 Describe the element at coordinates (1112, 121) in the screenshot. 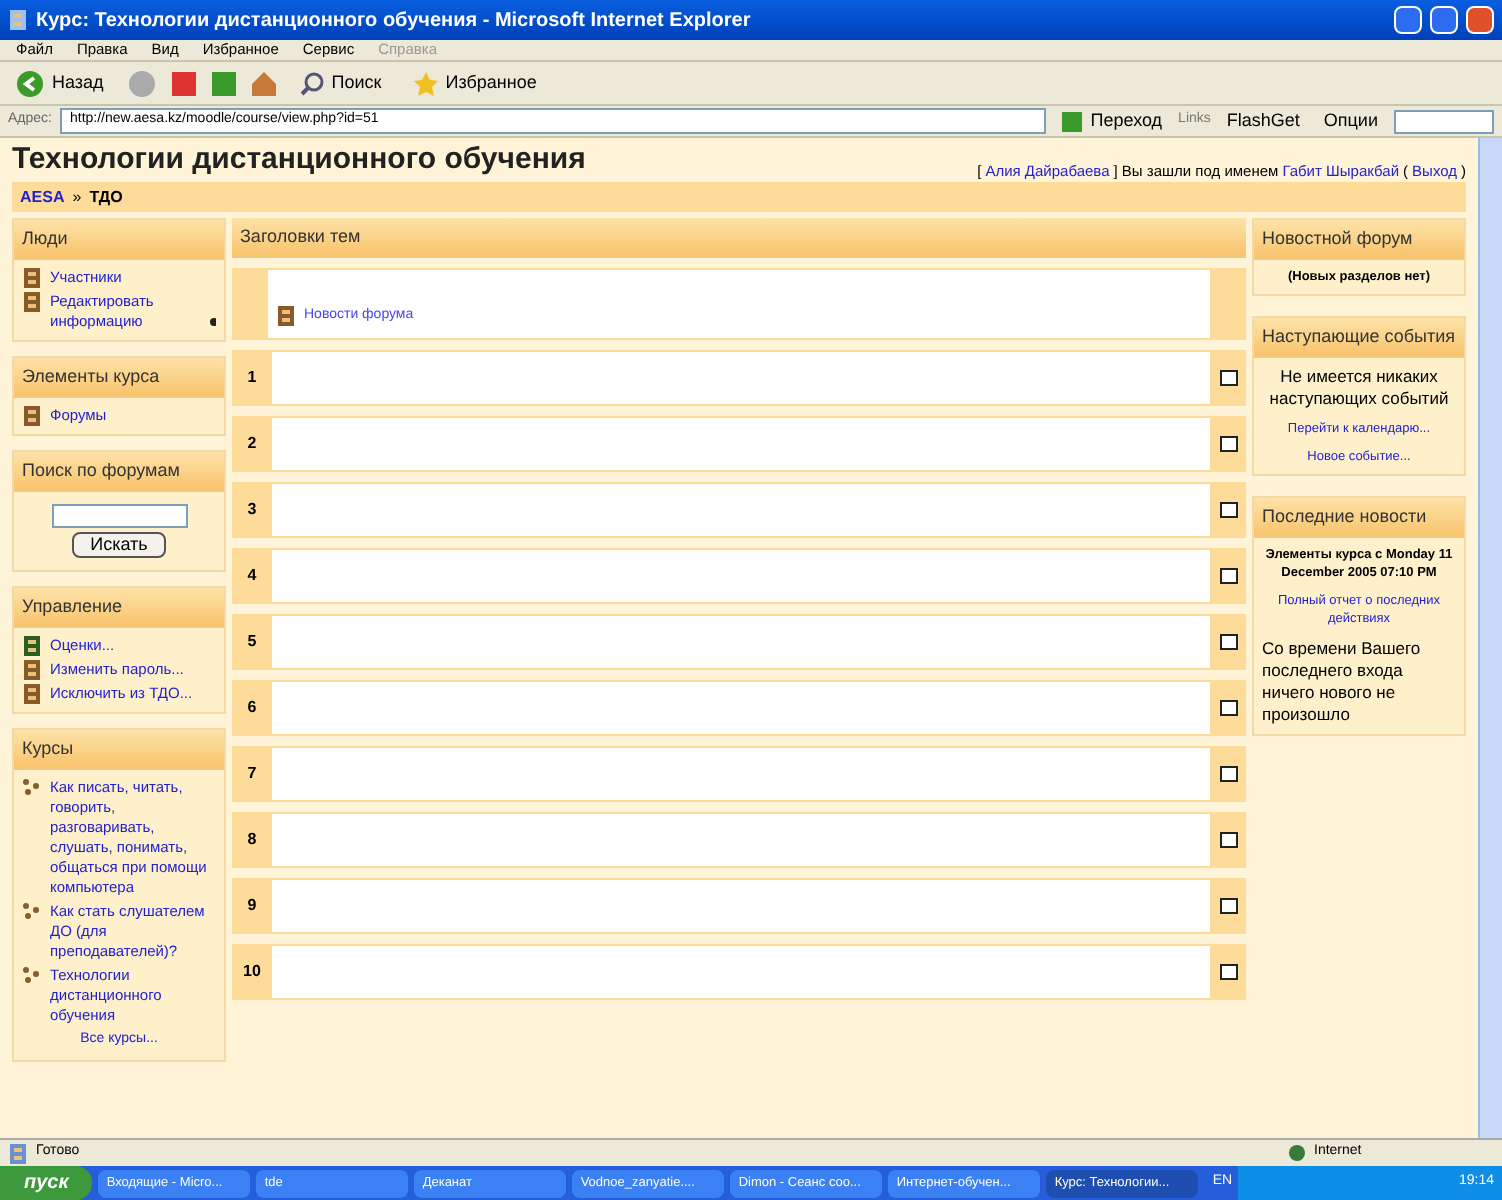

I see `go-button: Переход` at that location.